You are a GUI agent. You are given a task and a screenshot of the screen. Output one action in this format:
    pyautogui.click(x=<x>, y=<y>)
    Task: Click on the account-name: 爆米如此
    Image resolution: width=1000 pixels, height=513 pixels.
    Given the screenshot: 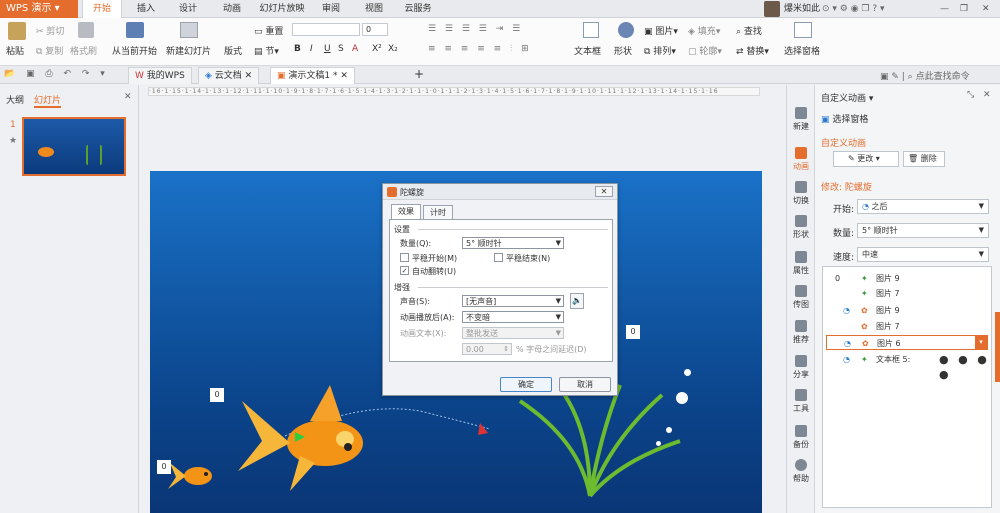 What is the action you would take?
    pyautogui.click(x=802, y=9)
    